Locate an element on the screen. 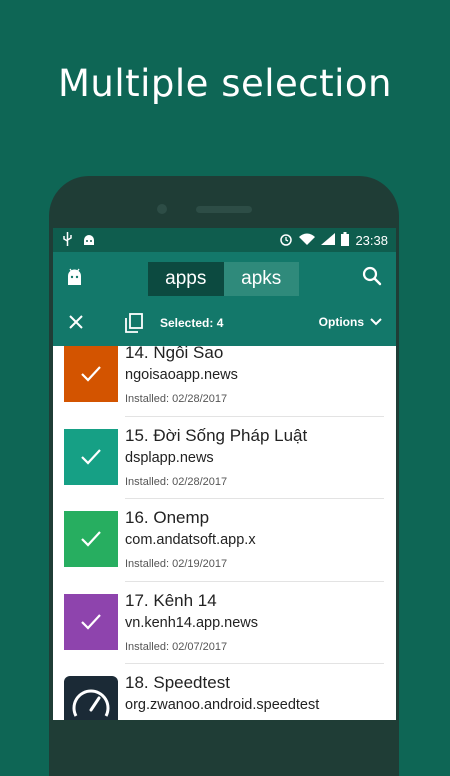 The image size is (450, 776). close-icon is located at coordinates (76, 324).